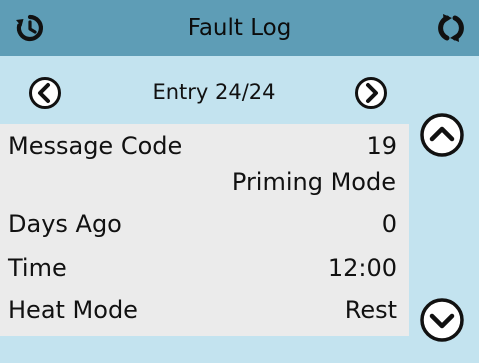 This screenshot has width=479, height=363. Describe the element at coordinates (95, 146) in the screenshot. I see `message-code-label: Message Code` at that location.